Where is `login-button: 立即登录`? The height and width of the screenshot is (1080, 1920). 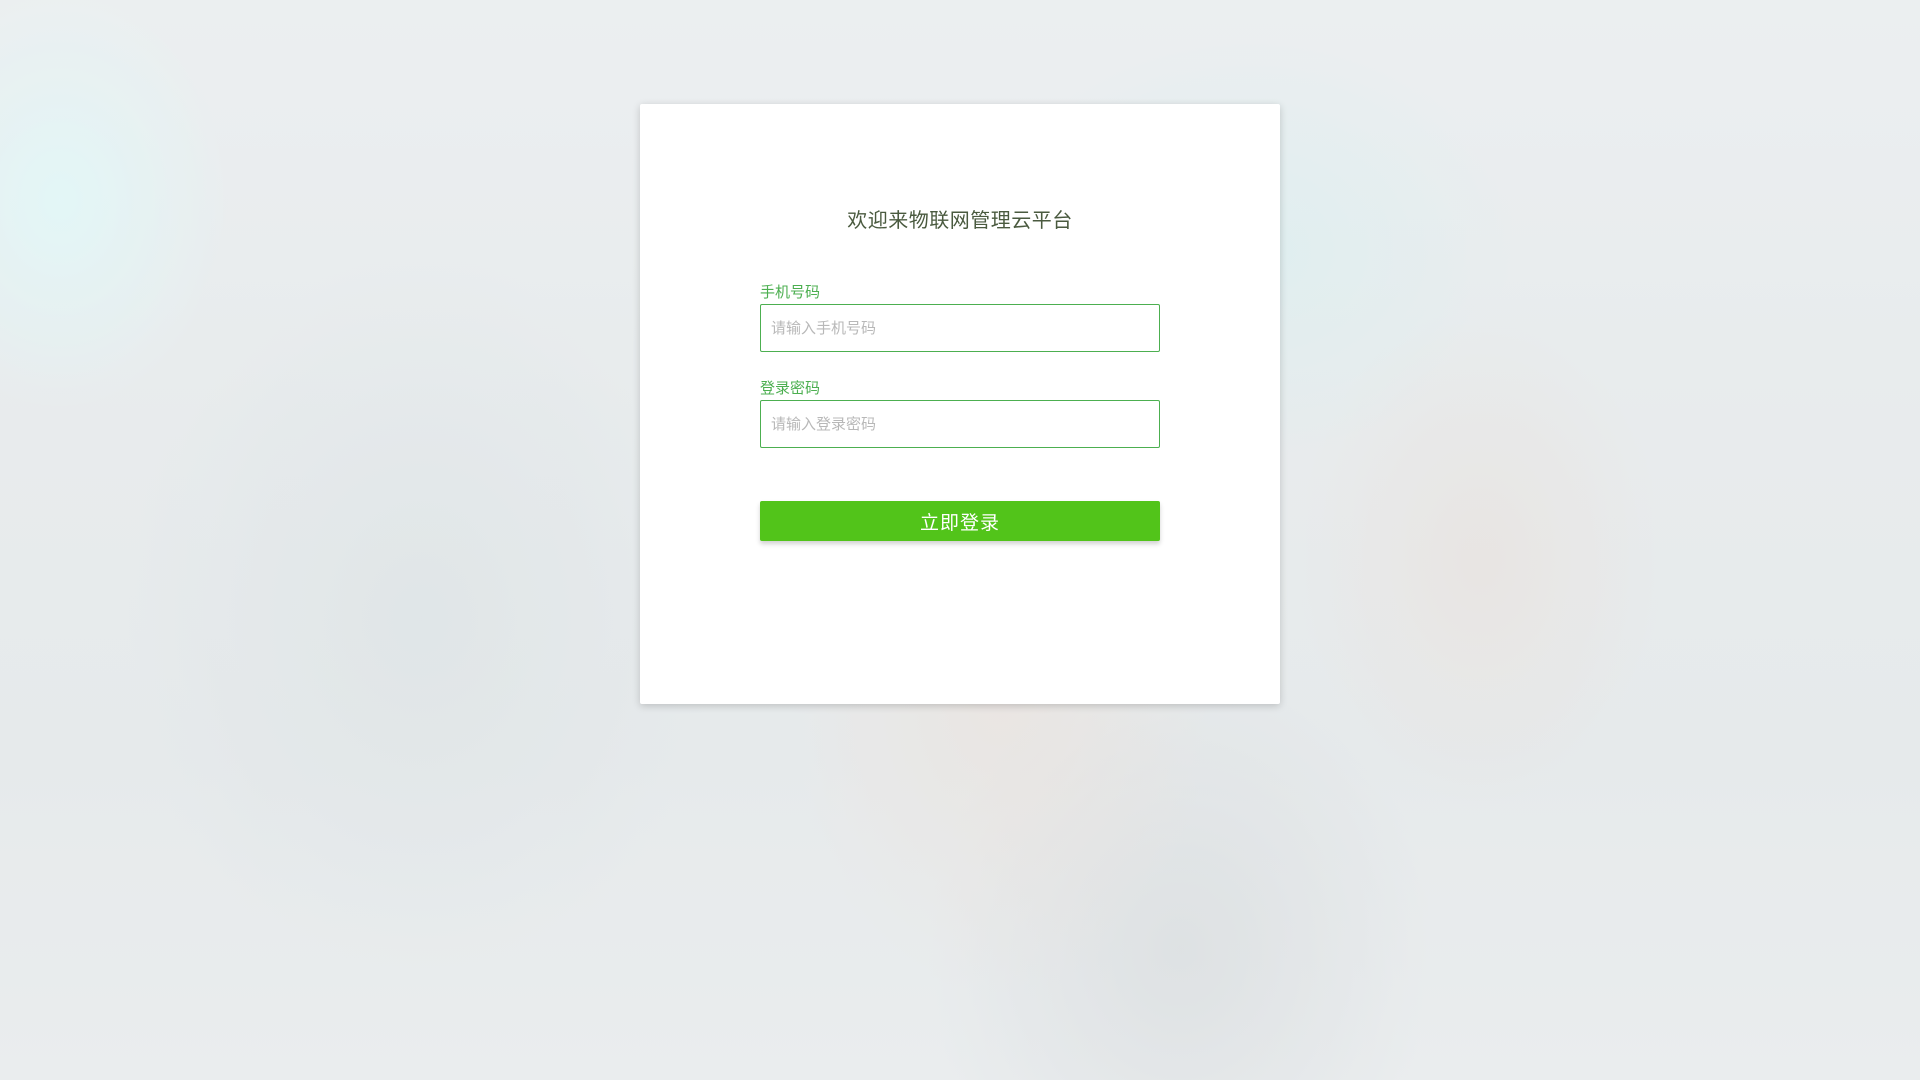 login-button: 立即登录 is located at coordinates (960, 521).